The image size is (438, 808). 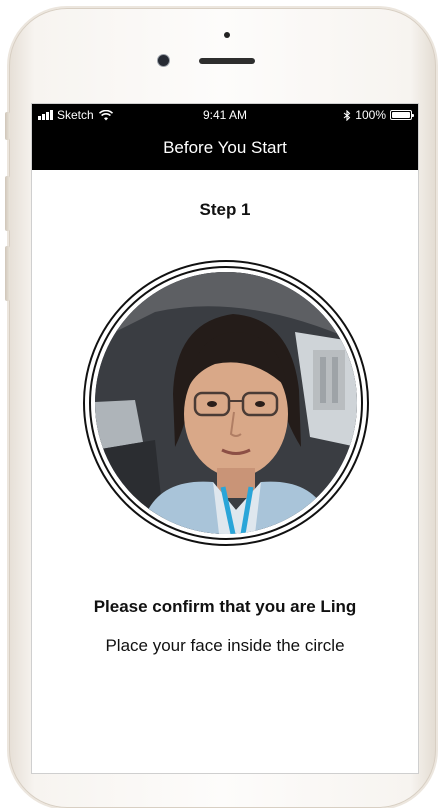 I want to click on earpiece-speaker, so click(x=227, y=61).